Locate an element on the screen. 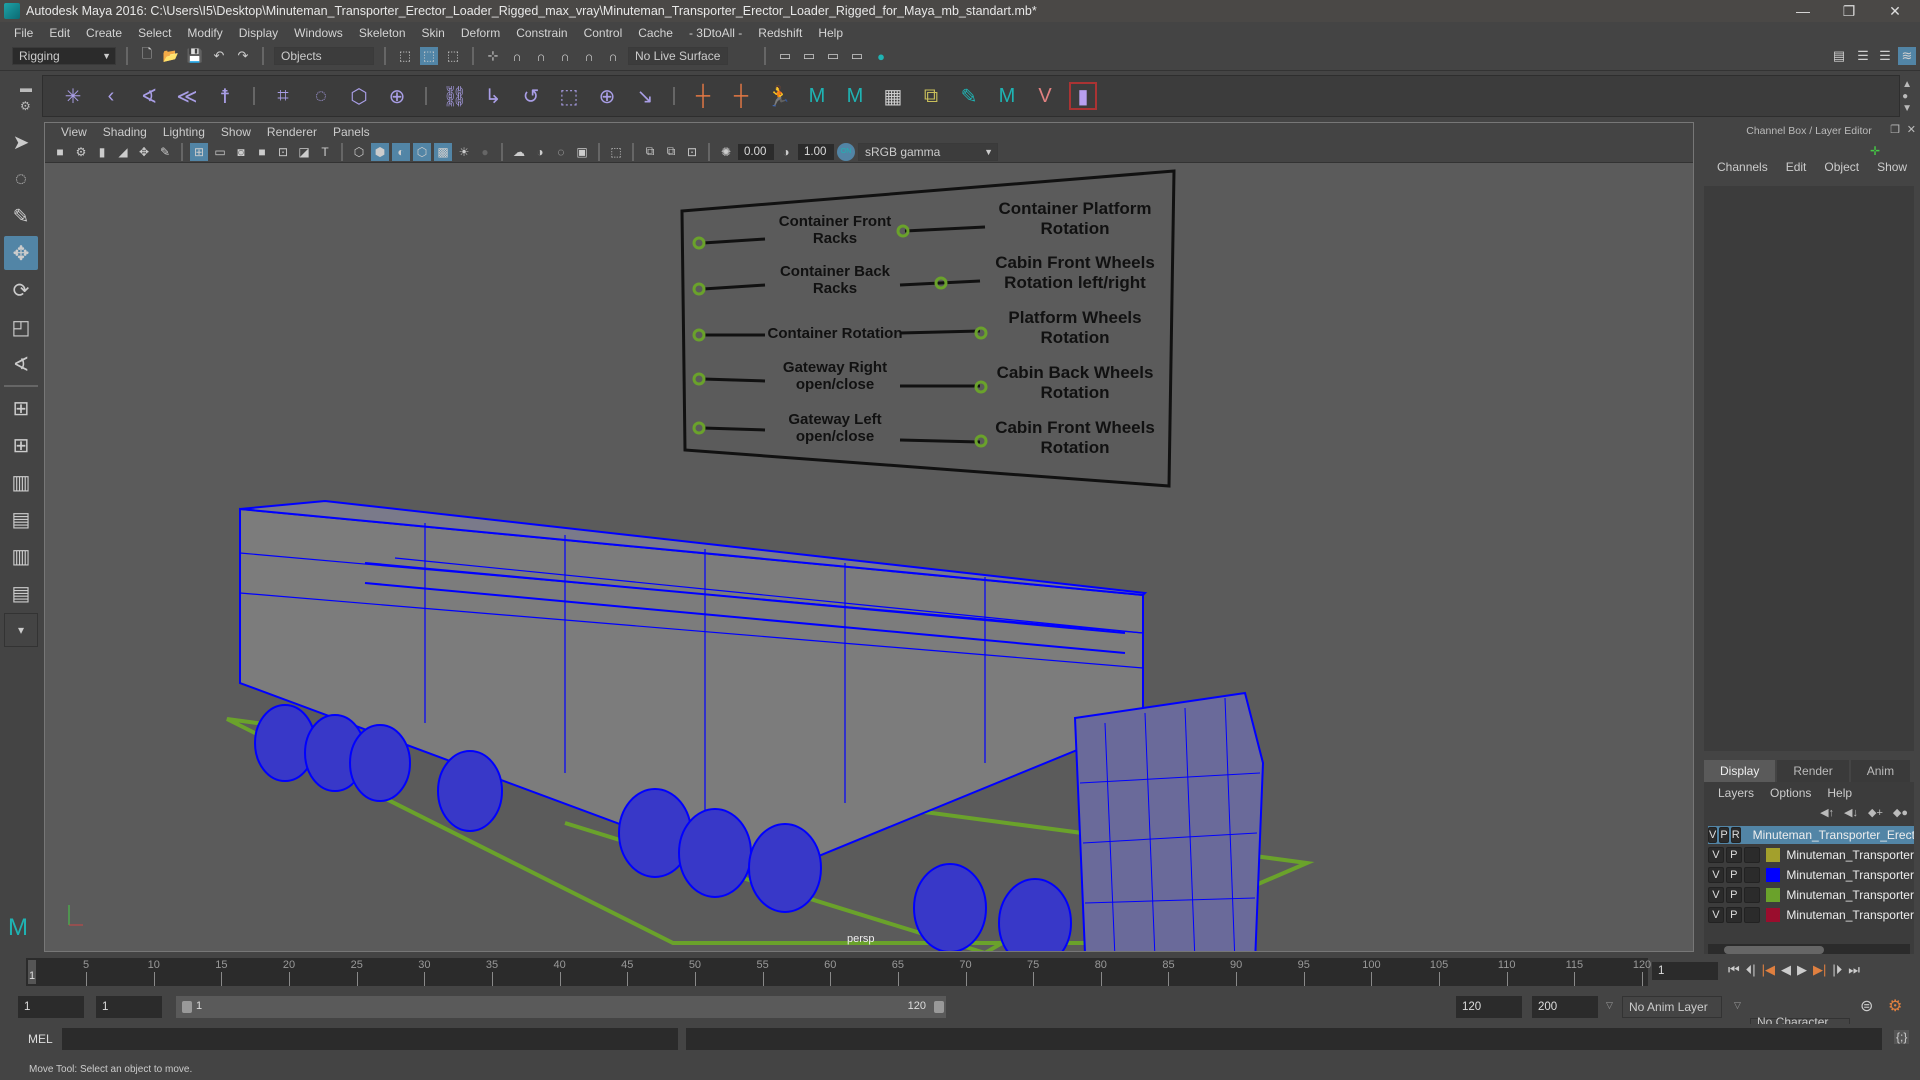 The image size is (1920, 1080). paint-weights-icon: ◌ is located at coordinates (321, 96).